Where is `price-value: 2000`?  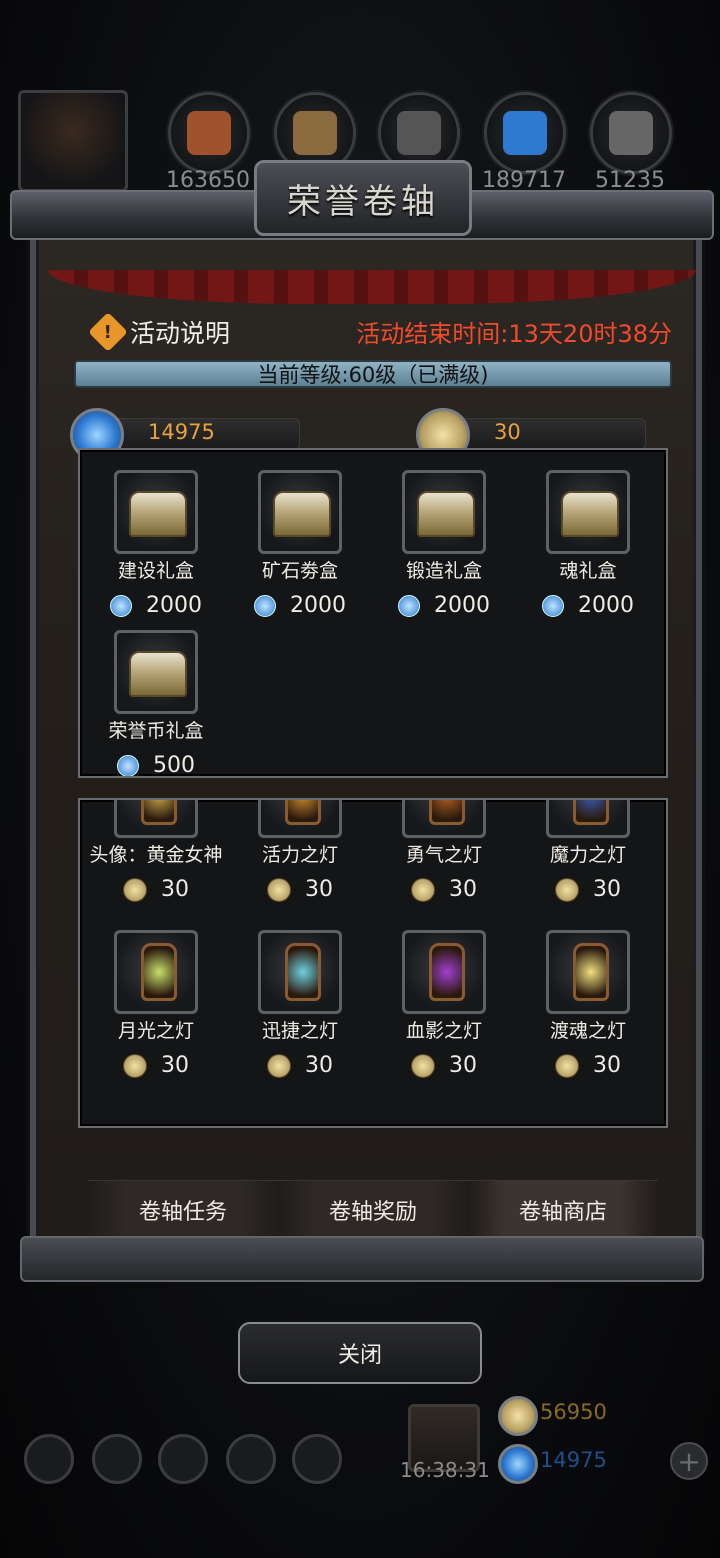
price-value: 2000 is located at coordinates (318, 605).